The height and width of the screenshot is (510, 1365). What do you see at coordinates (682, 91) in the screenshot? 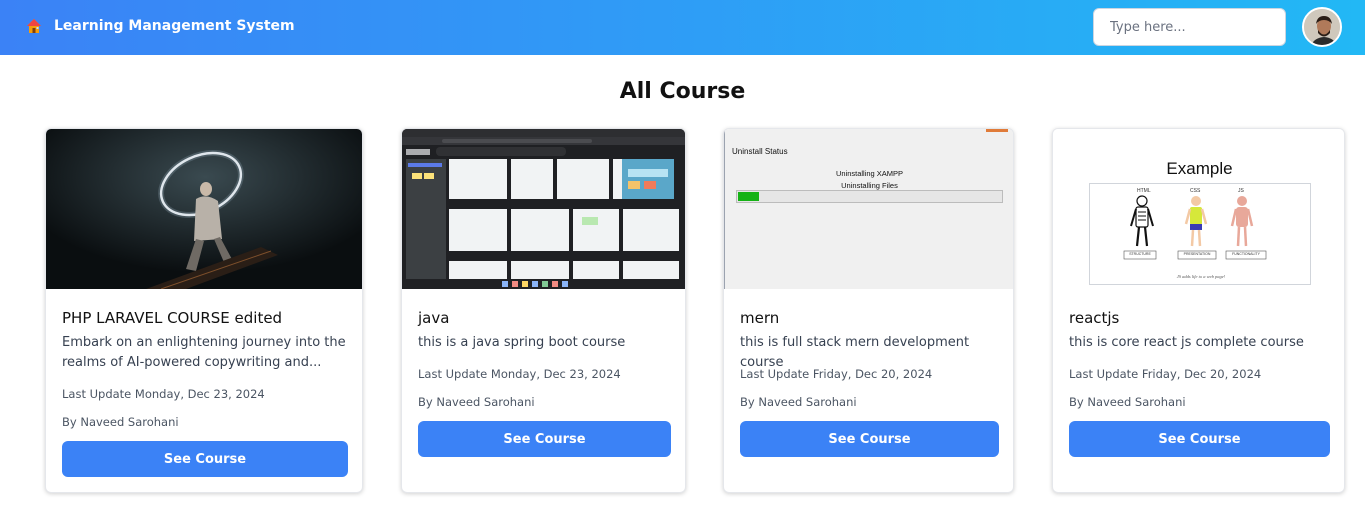
I see `page-title: All Course` at bounding box center [682, 91].